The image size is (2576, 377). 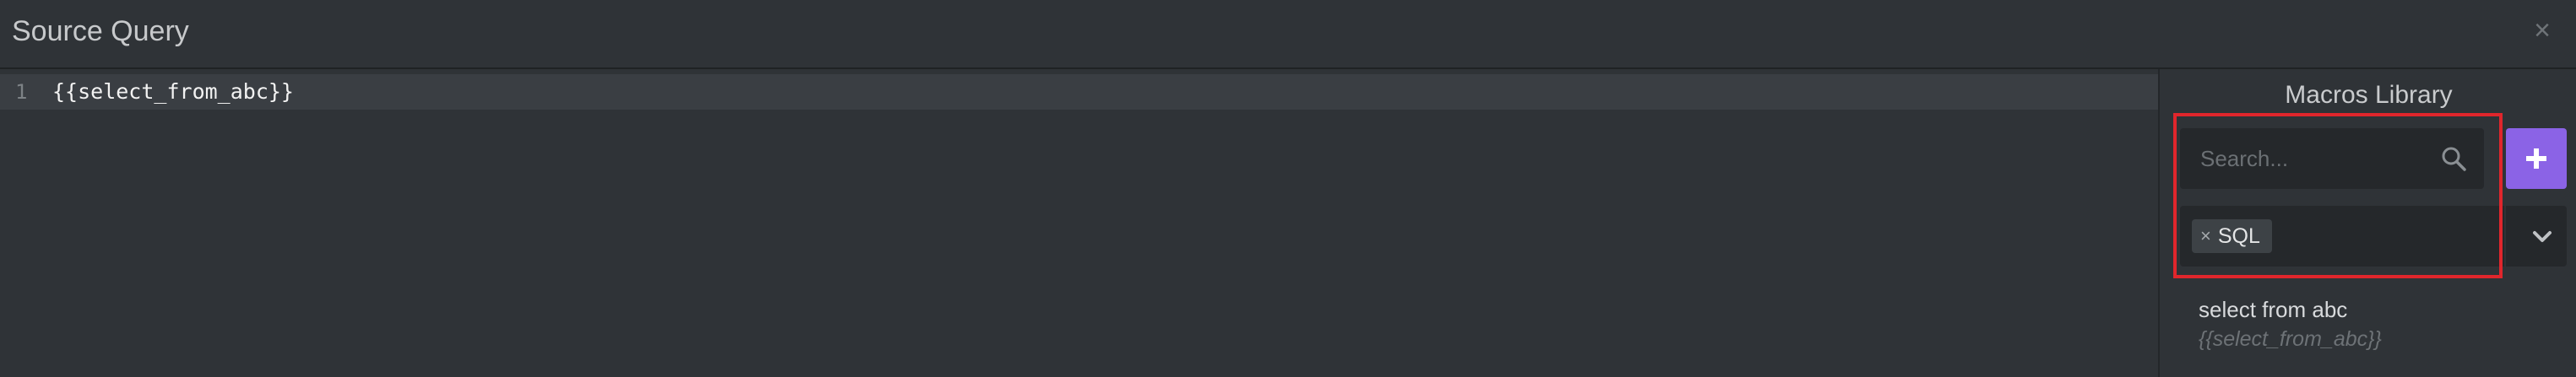 I want to click on macro-search-box, so click(x=2332, y=158).